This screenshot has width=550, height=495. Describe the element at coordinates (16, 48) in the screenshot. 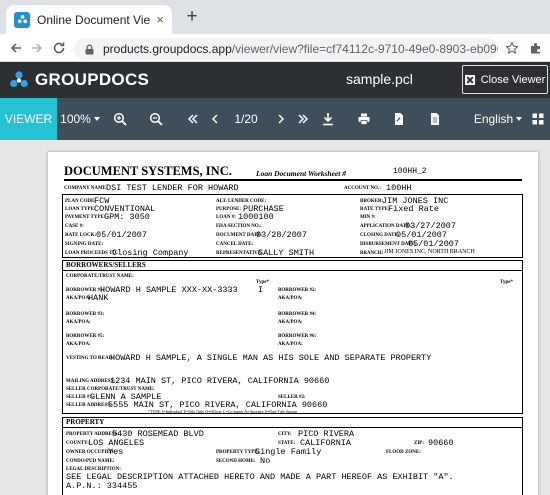

I see `back-arrow-icon` at that location.